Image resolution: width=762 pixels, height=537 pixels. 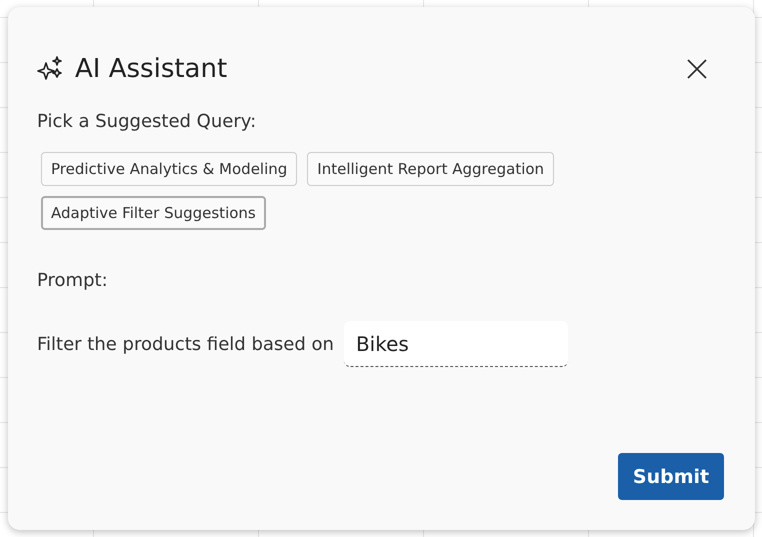 I want to click on suggestion-chip: Adaptive Filter Suggestions, so click(x=153, y=213).